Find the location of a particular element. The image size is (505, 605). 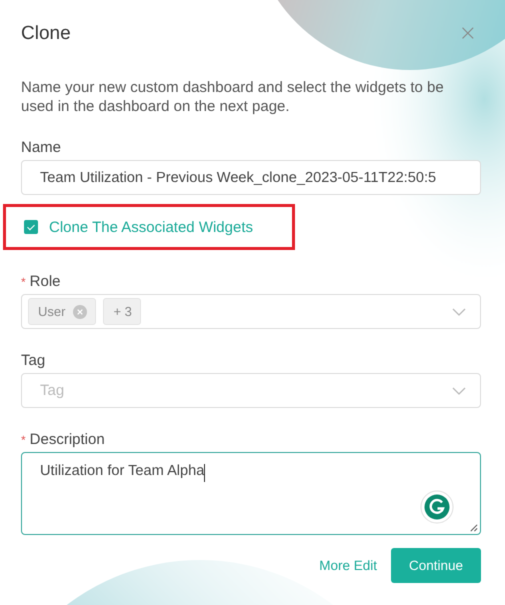

checkbox is located at coordinates (31, 227).